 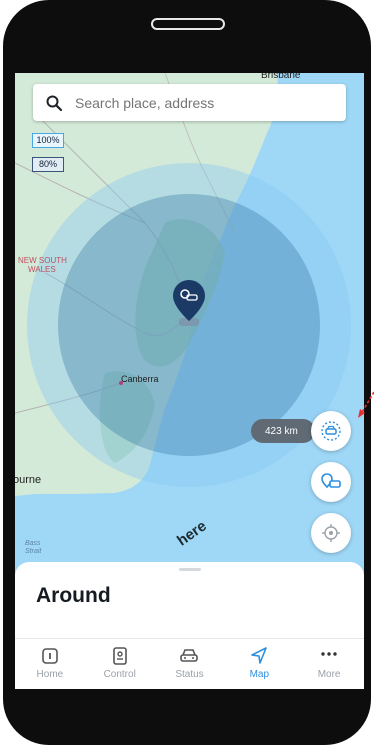 I want to click on map-label-nsw: NEW SOUTH WALES, so click(x=42, y=265).